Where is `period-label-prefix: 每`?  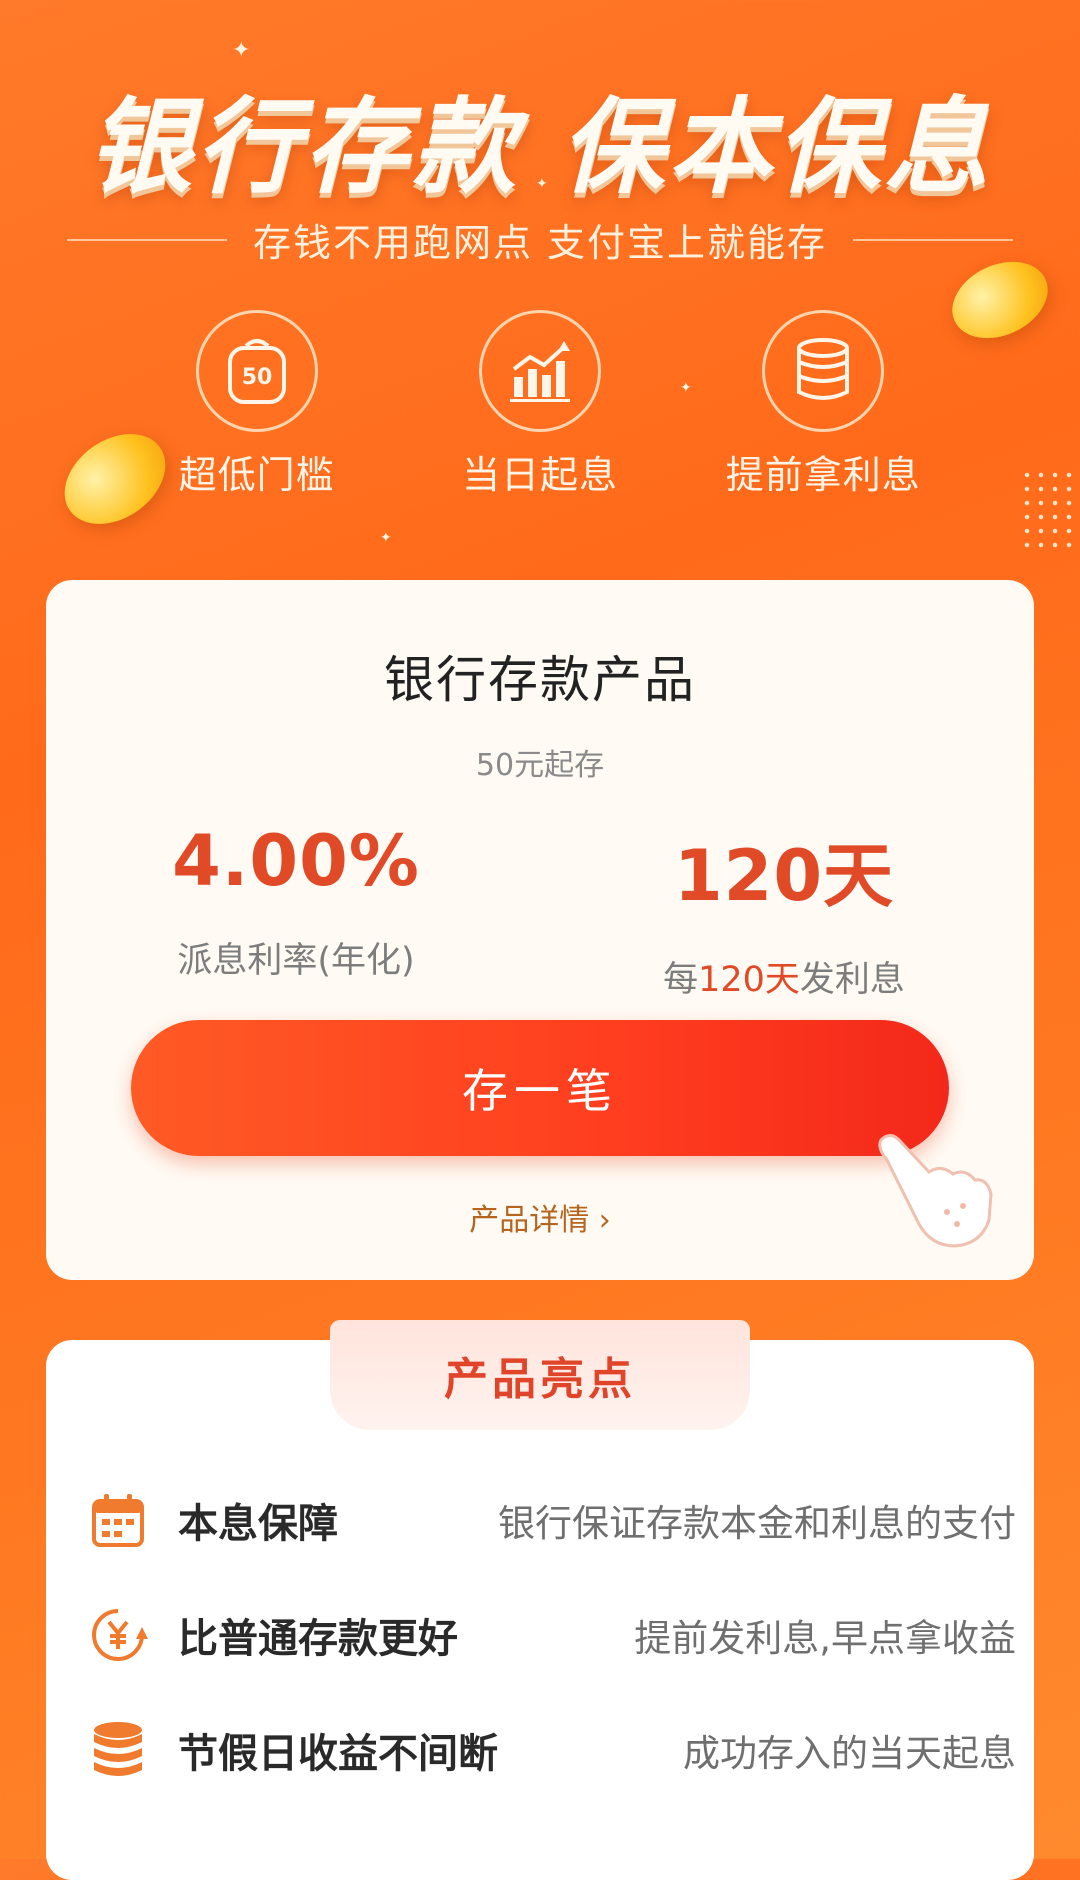
period-label-prefix: 每 is located at coordinates (681, 980).